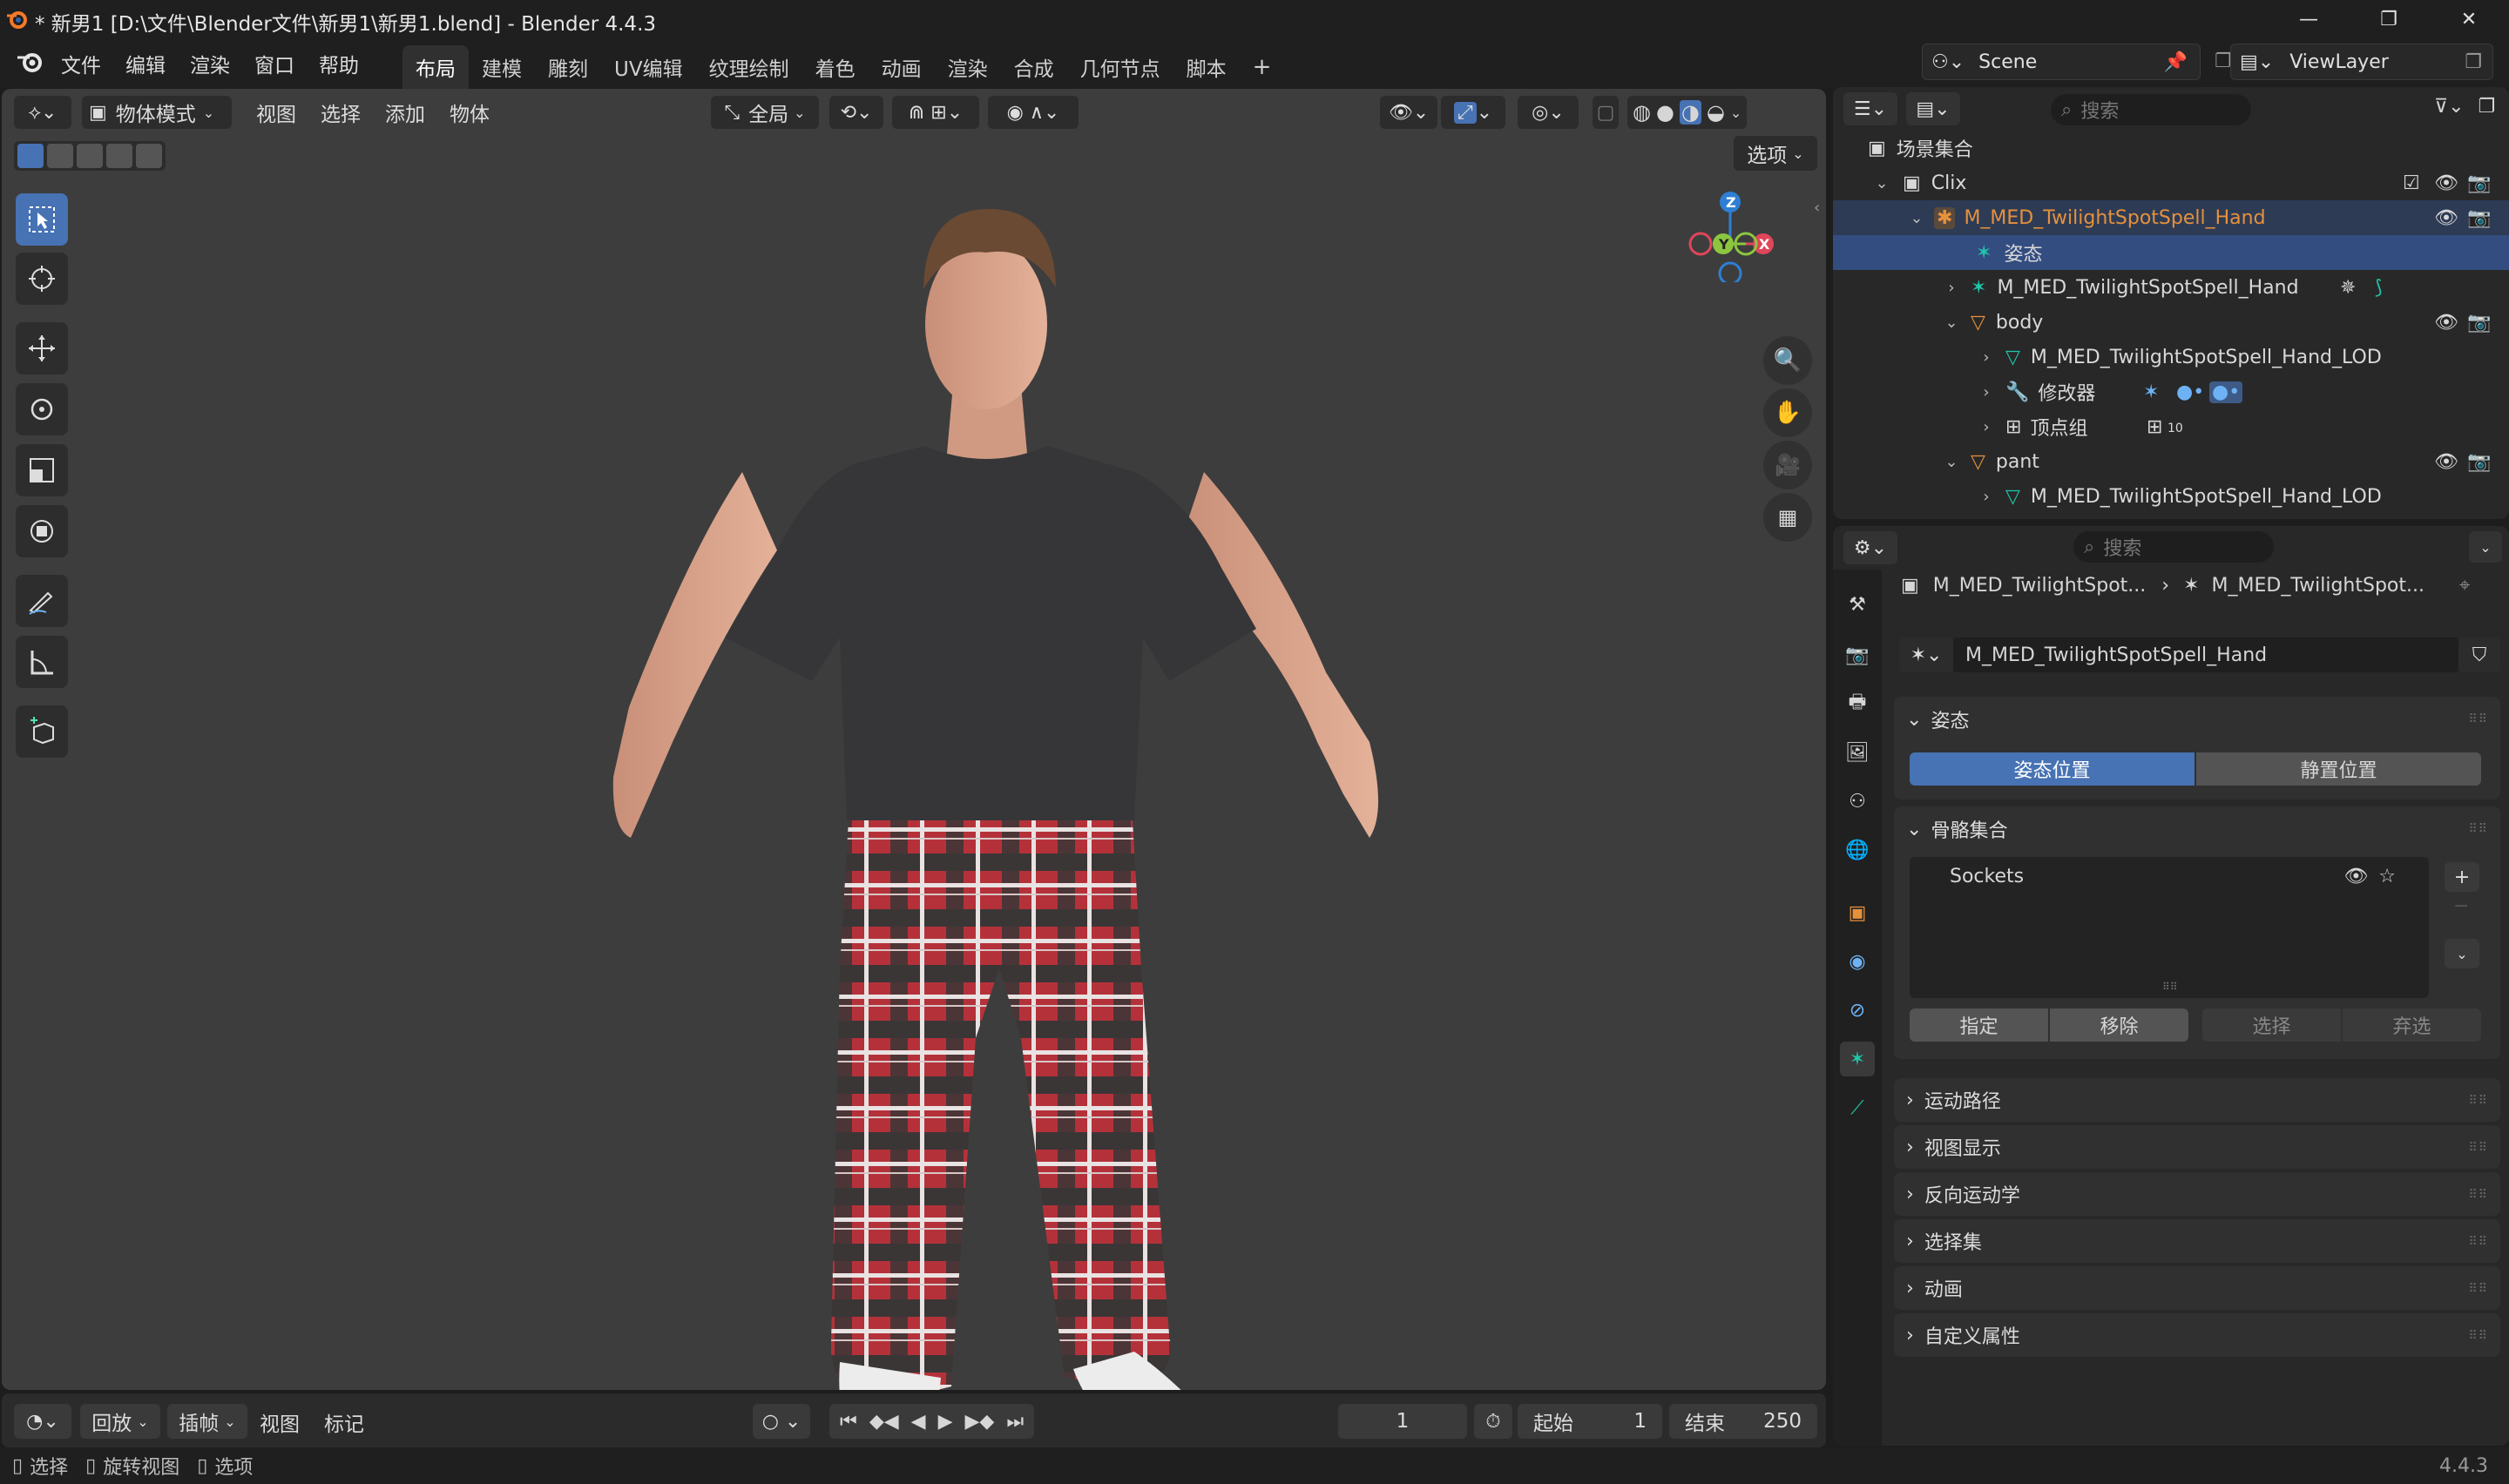 The width and height of the screenshot is (2509, 1484). I want to click on overlay-button: ◎⌄, so click(1548, 112).